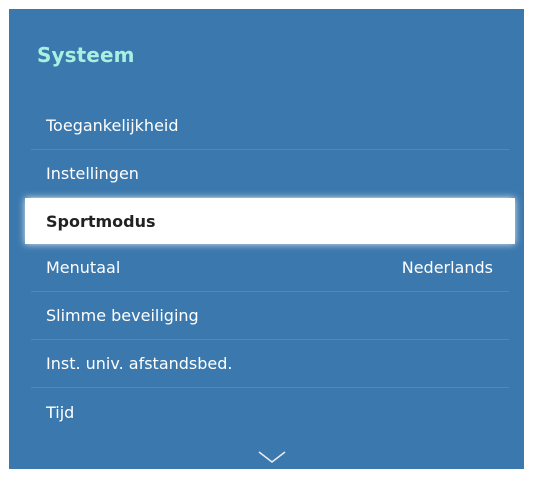 This screenshot has width=533, height=477. I want to click on menu-item-instellingen: Instellingen, so click(270, 174).